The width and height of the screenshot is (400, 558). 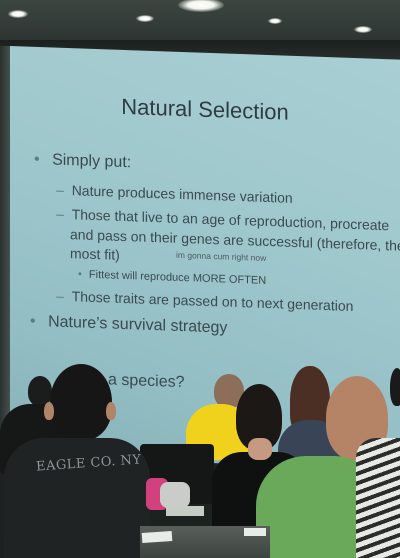 I want to click on white-bag, so click(x=175, y=495).